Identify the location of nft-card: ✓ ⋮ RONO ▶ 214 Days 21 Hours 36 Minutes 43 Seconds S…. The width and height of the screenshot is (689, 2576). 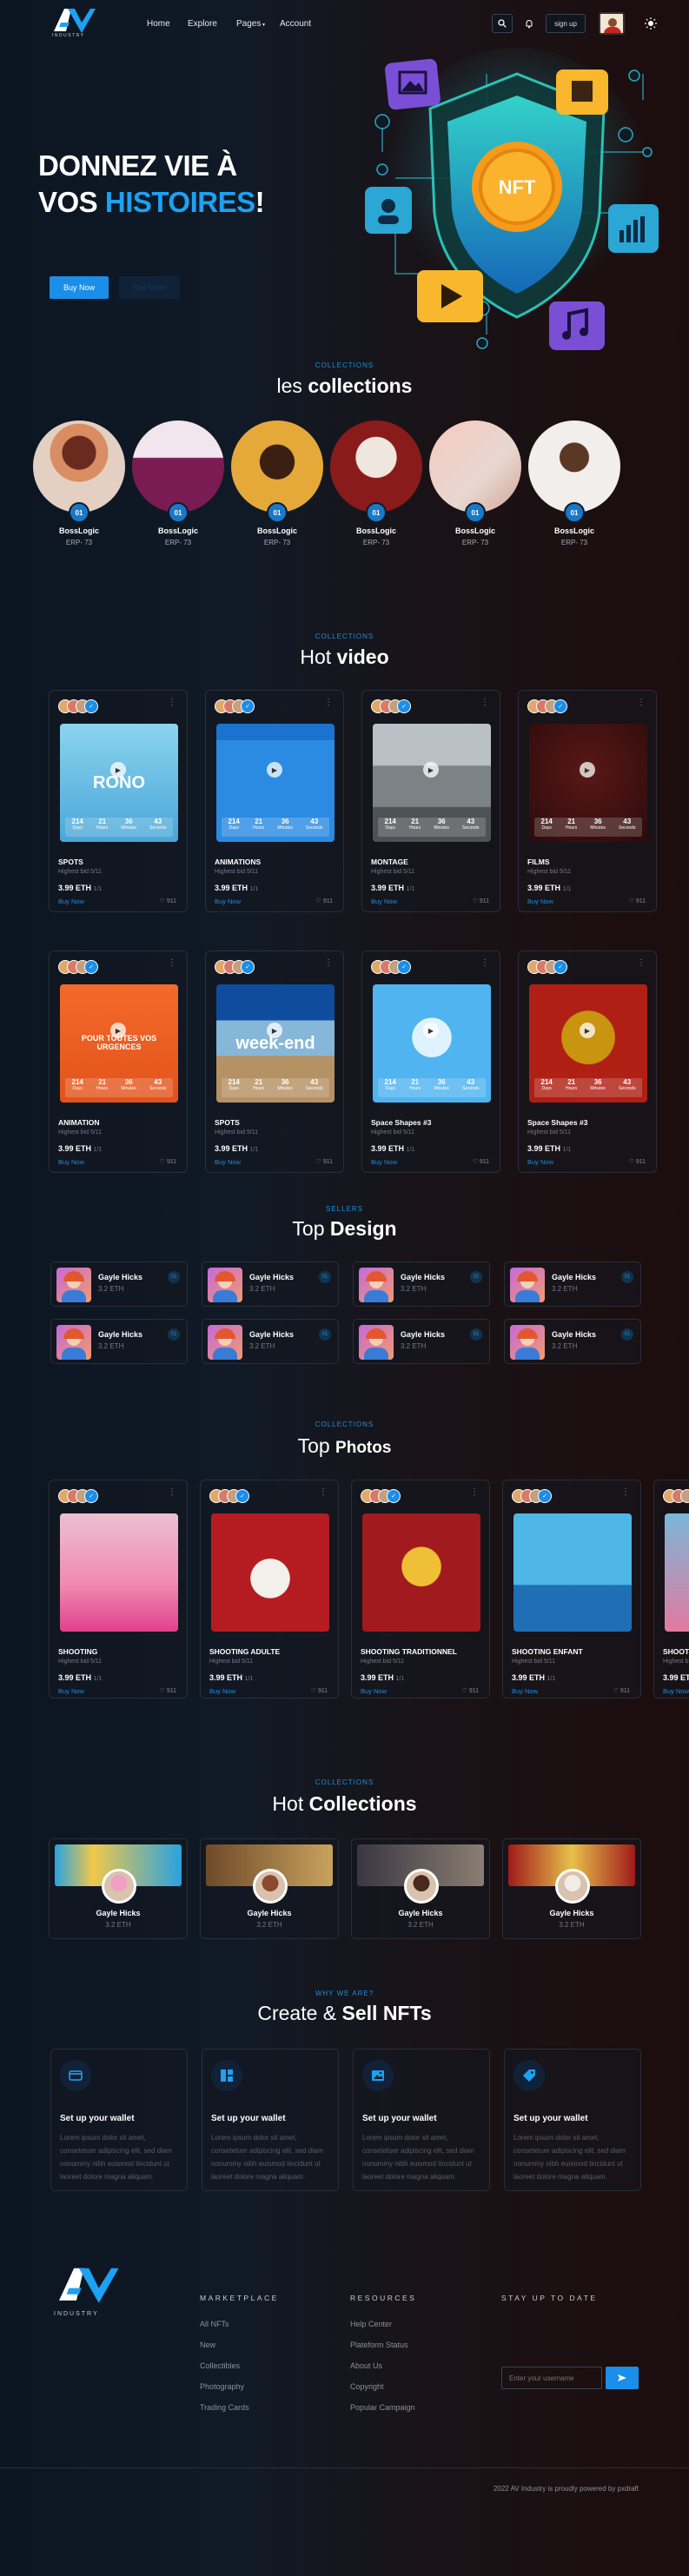
(118, 801).